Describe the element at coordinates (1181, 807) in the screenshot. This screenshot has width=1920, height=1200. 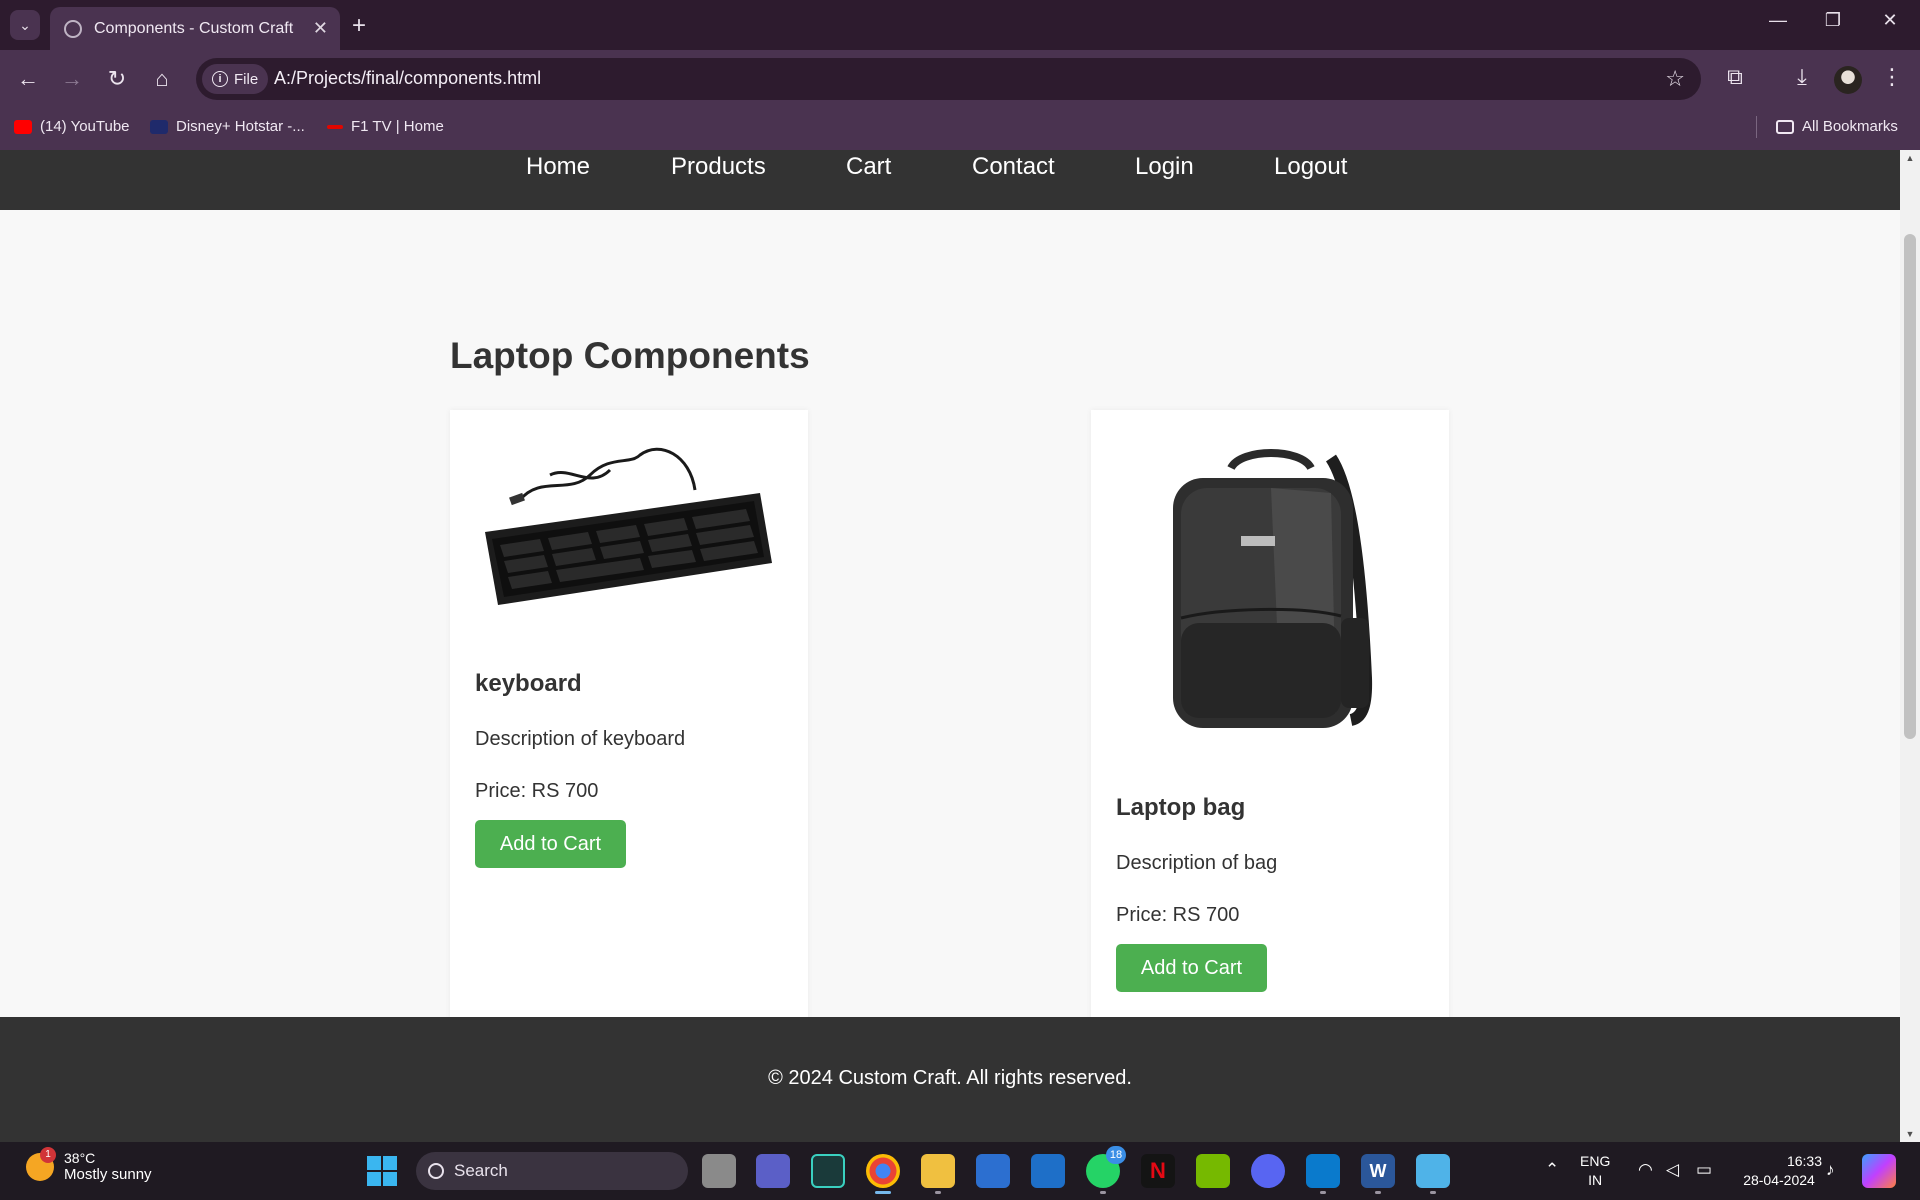
I see `product-name: Laptop bag` at that location.